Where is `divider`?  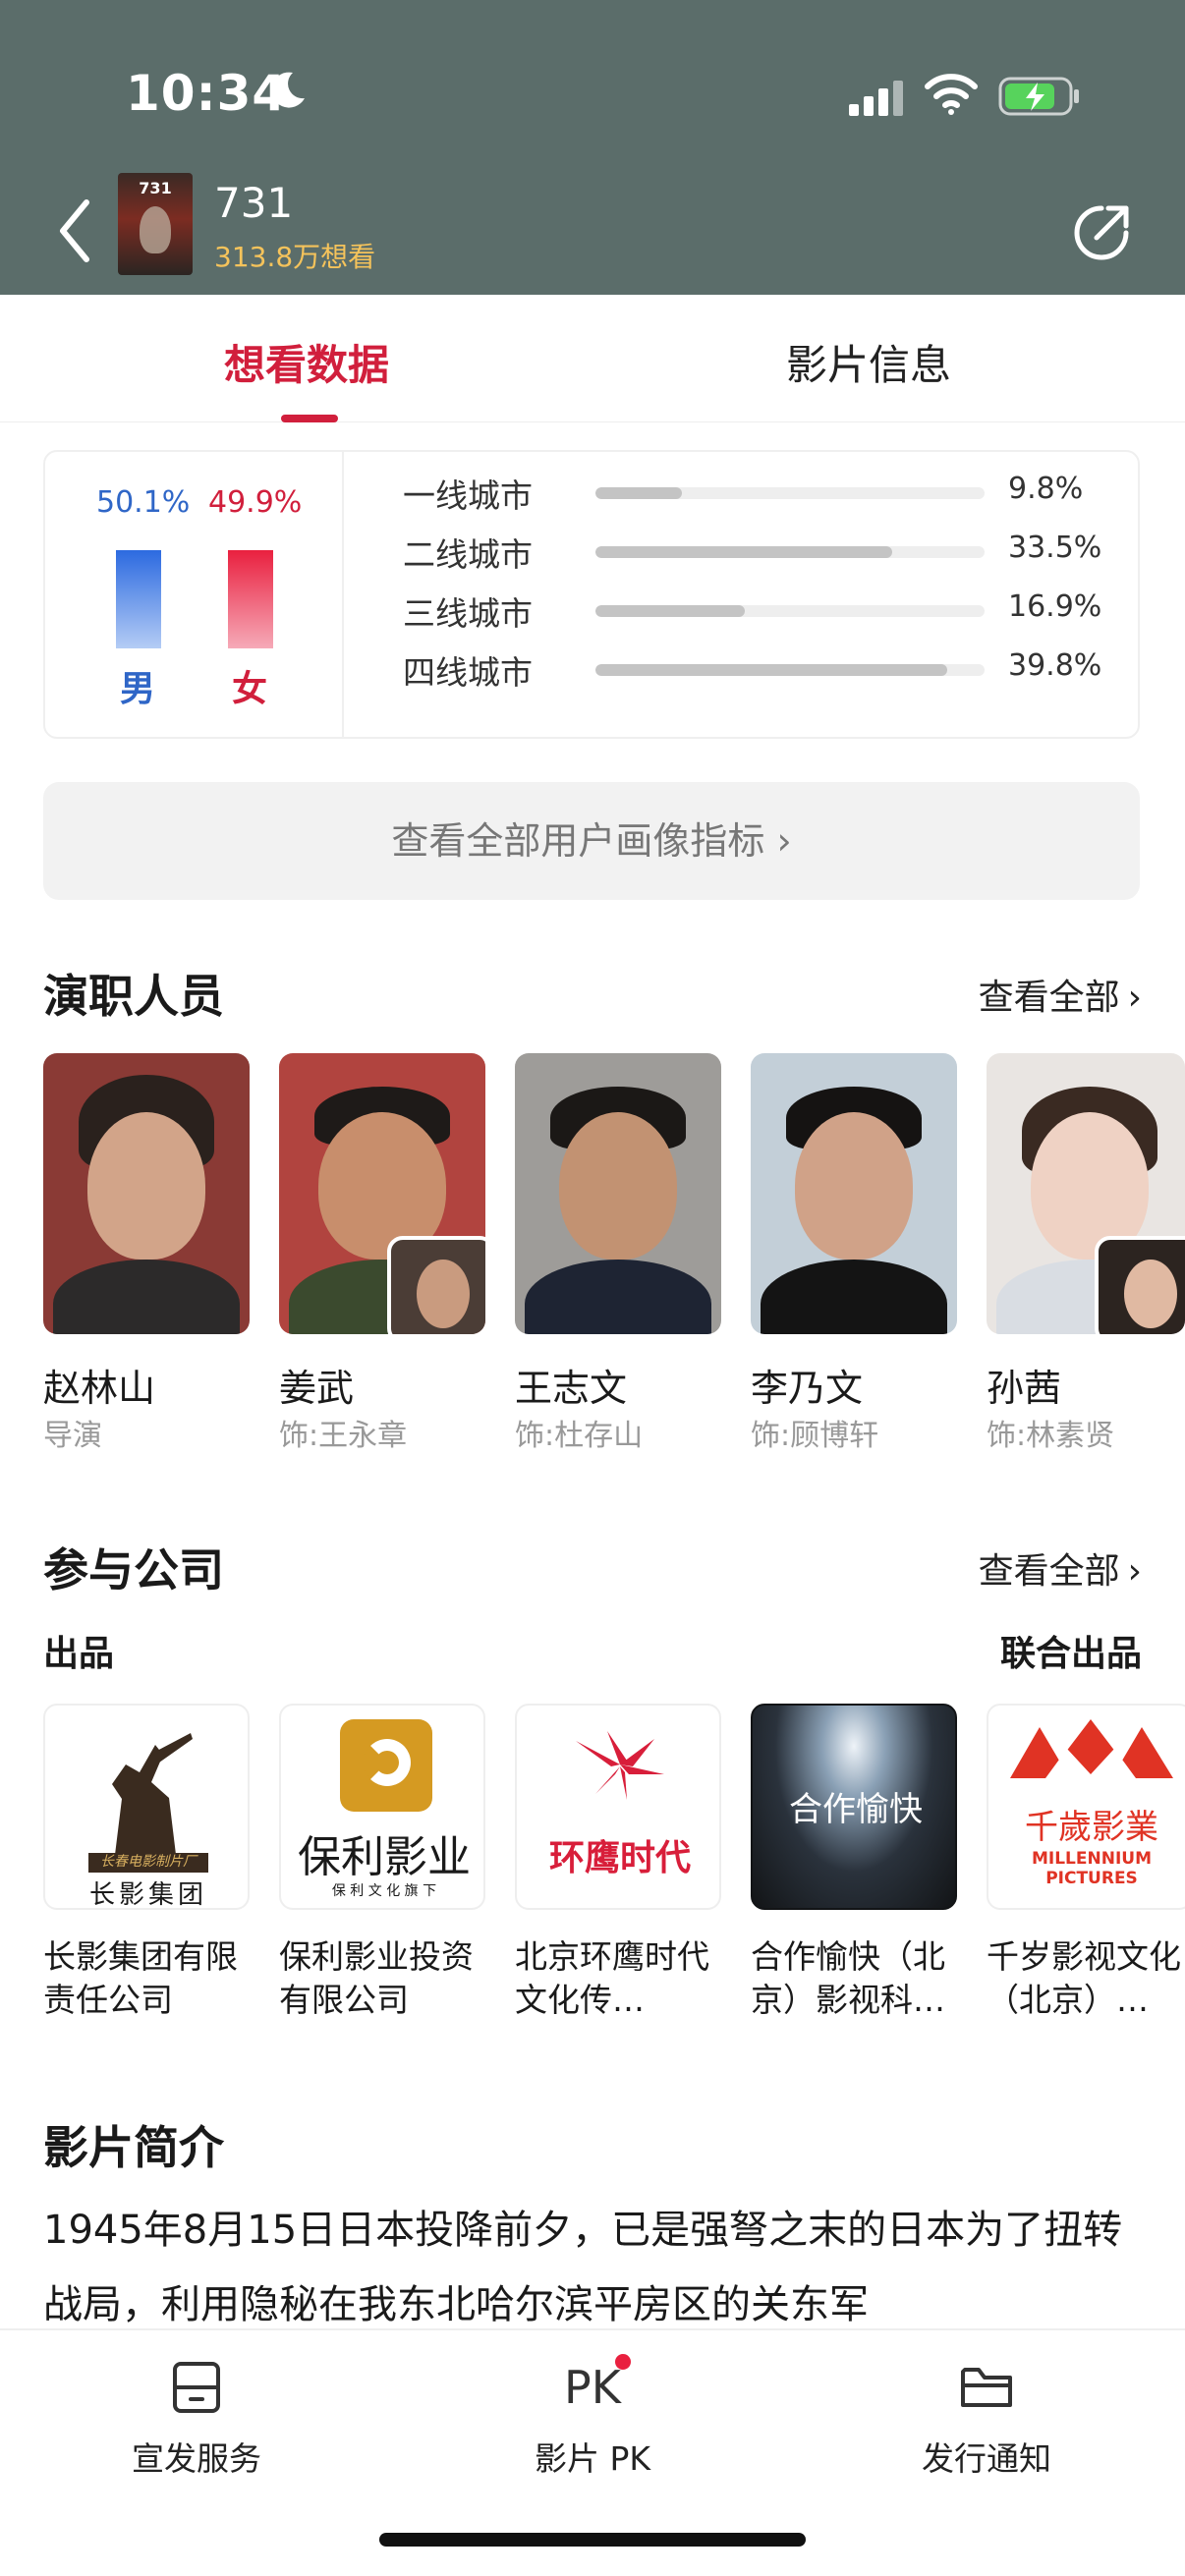 divider is located at coordinates (343, 594).